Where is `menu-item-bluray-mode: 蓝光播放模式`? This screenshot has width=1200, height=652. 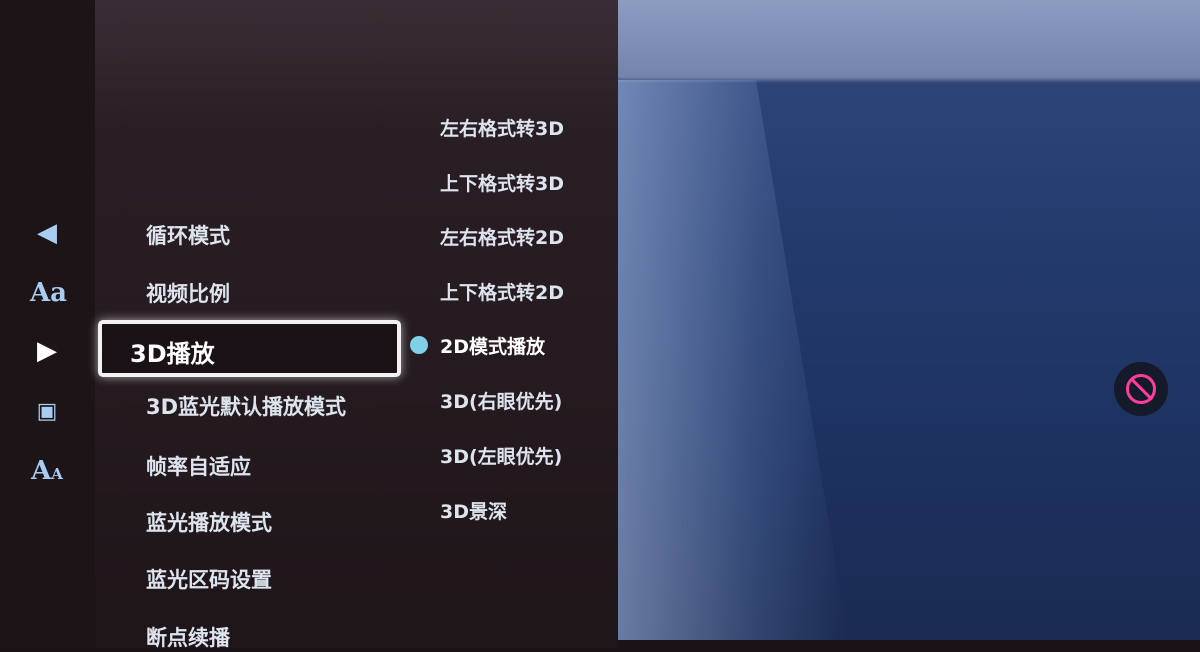 menu-item-bluray-mode: 蓝光播放模式 is located at coordinates (209, 522).